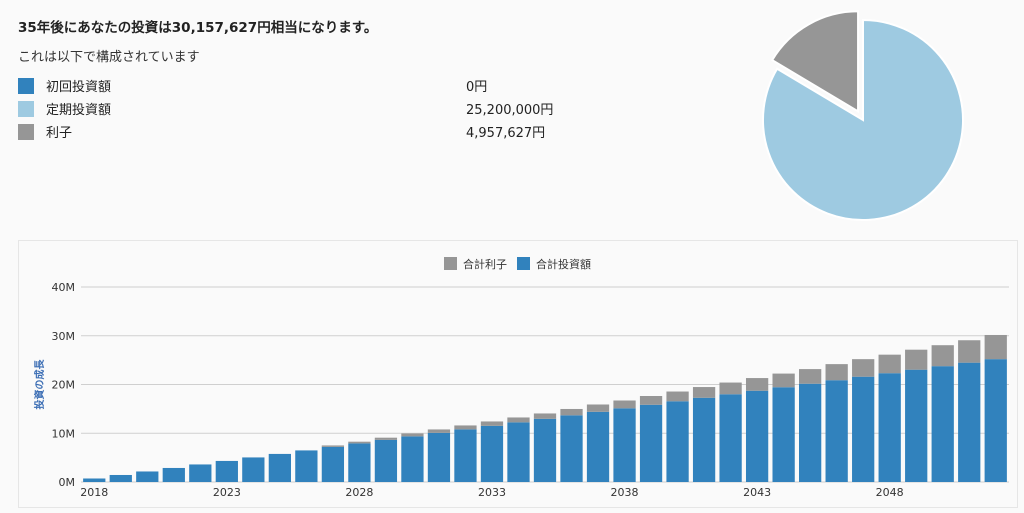 Image resolution: width=1024 pixels, height=513 pixels. What do you see at coordinates (757, 384) in the screenshot?
I see `bar-interest-2043` at bounding box center [757, 384].